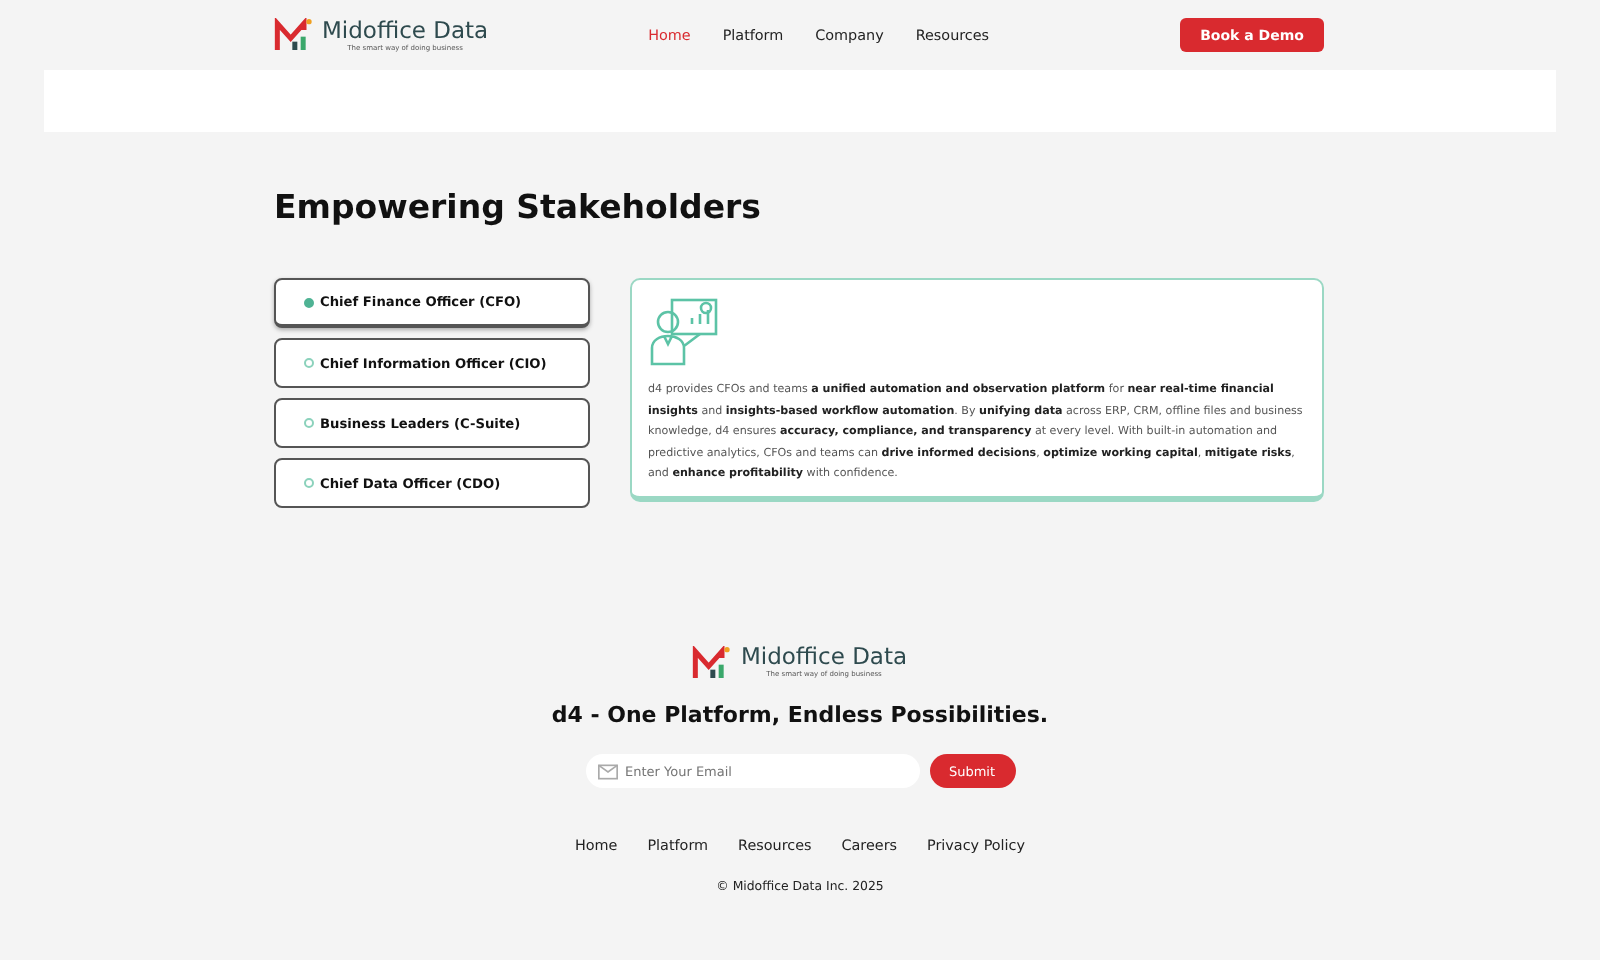 Image resolution: width=1600 pixels, height=960 pixels. I want to click on analyst-icon, so click(684, 332).